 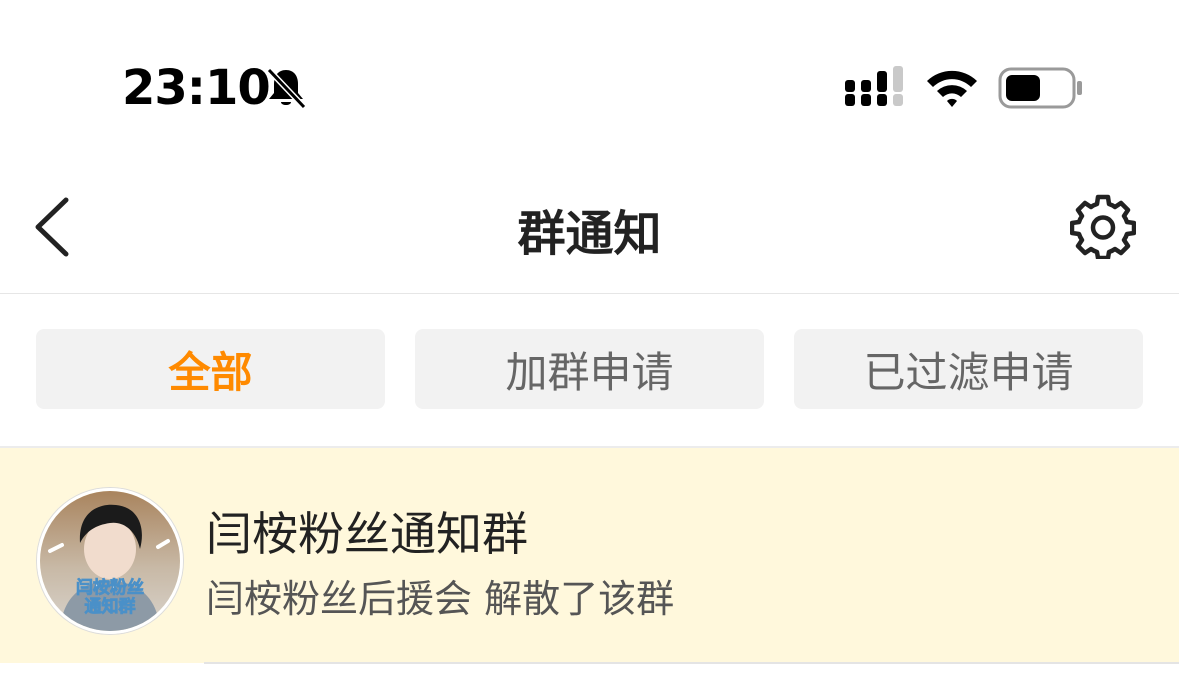 What do you see at coordinates (210, 369) in the screenshot?
I see `tab-all: 全部` at bounding box center [210, 369].